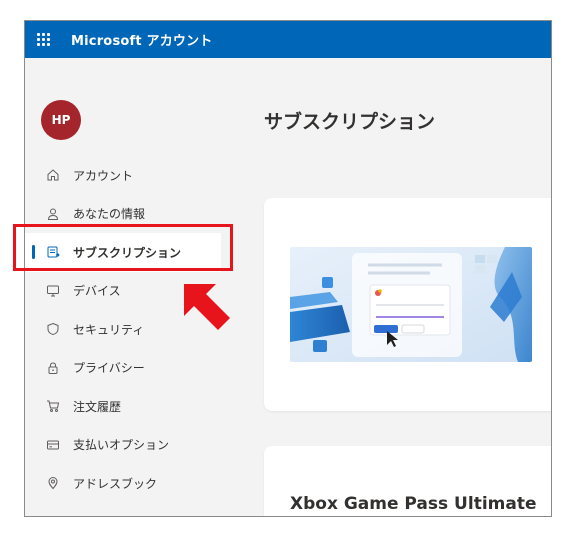  Describe the element at coordinates (103, 175) in the screenshot. I see `sidebar-item-label: アカウント` at that location.